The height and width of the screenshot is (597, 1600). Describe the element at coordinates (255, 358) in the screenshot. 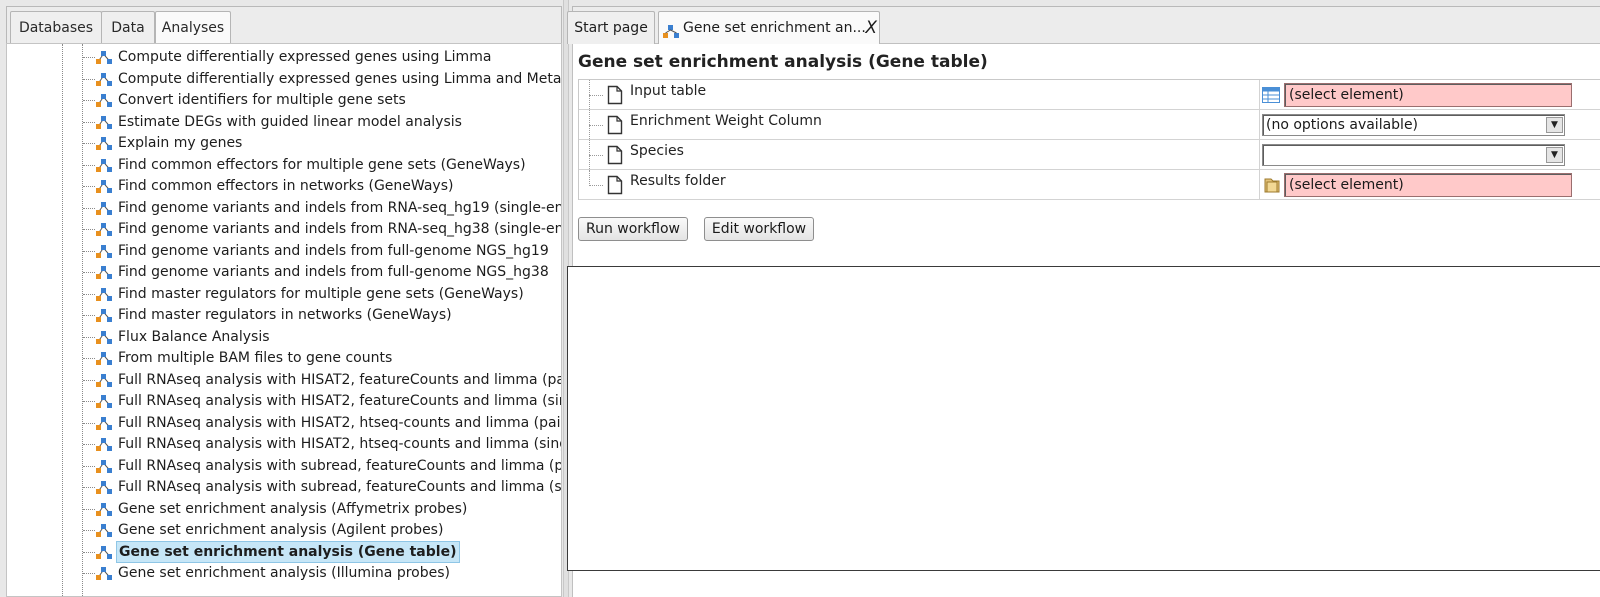

I see `tree-item-label: From multiple BAM files to gene counts` at that location.